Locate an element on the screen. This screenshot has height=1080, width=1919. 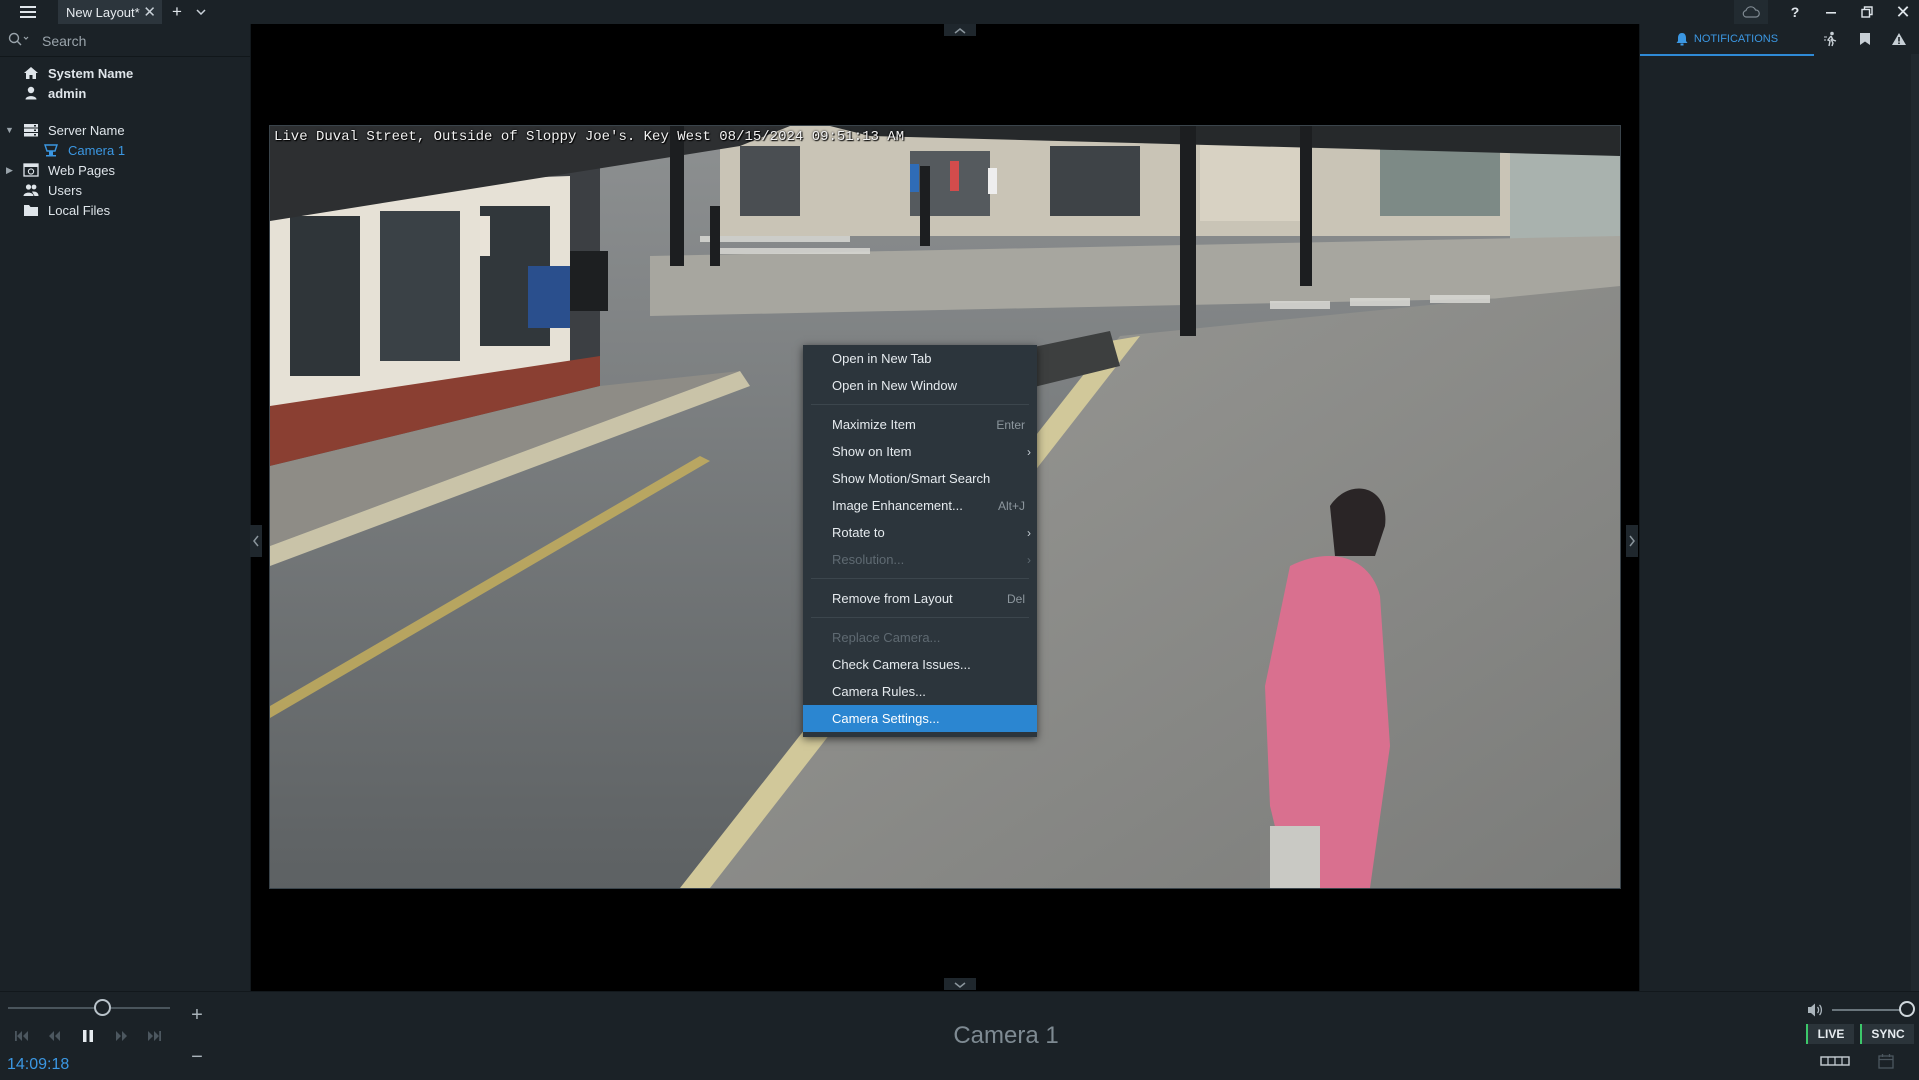
timeline-bar: + − 14:09:18 Camera 1 LIVE SYNC is located at coordinates (959, 1035).